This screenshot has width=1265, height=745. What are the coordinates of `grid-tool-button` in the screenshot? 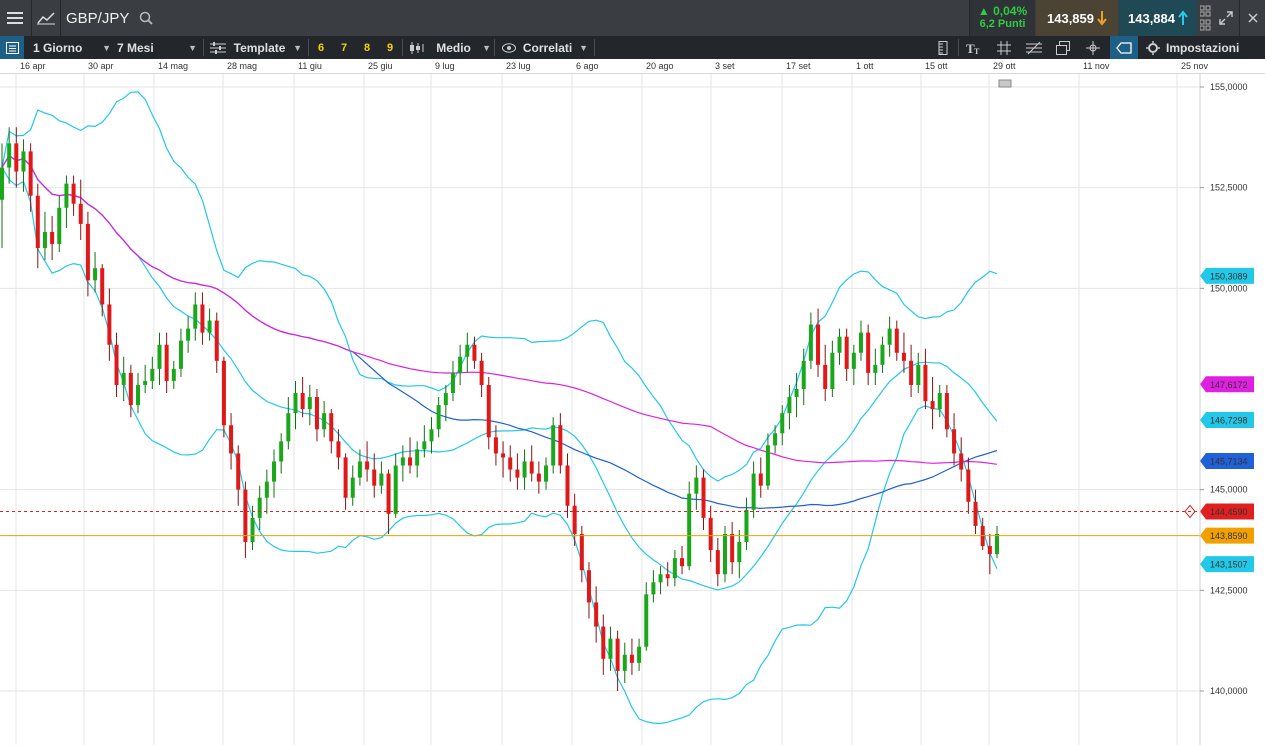 It's located at (1004, 47).